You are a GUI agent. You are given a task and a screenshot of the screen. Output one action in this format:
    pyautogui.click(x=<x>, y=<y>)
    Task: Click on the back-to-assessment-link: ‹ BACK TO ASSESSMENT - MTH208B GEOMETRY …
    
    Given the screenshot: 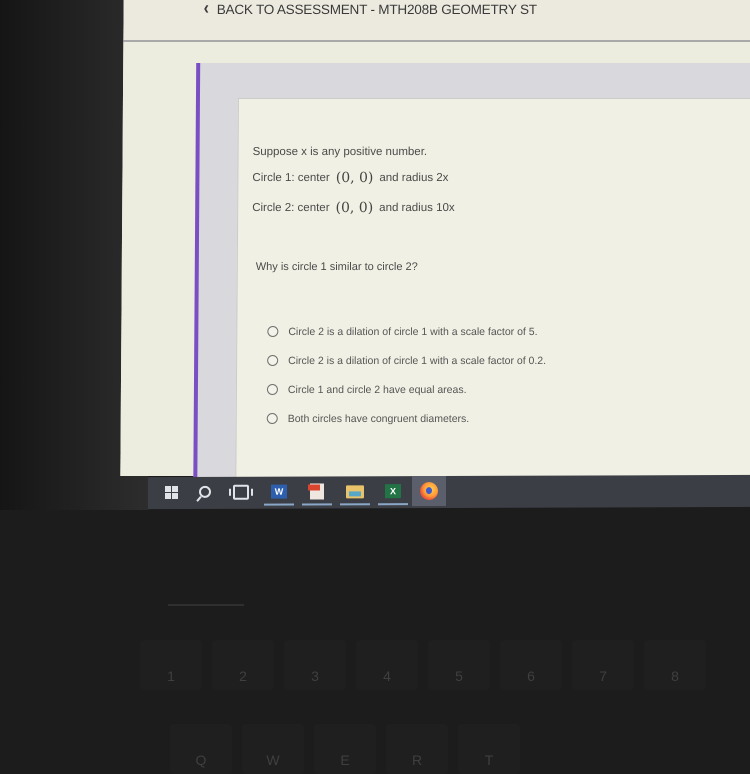 What is the action you would take?
    pyautogui.click(x=370, y=9)
    